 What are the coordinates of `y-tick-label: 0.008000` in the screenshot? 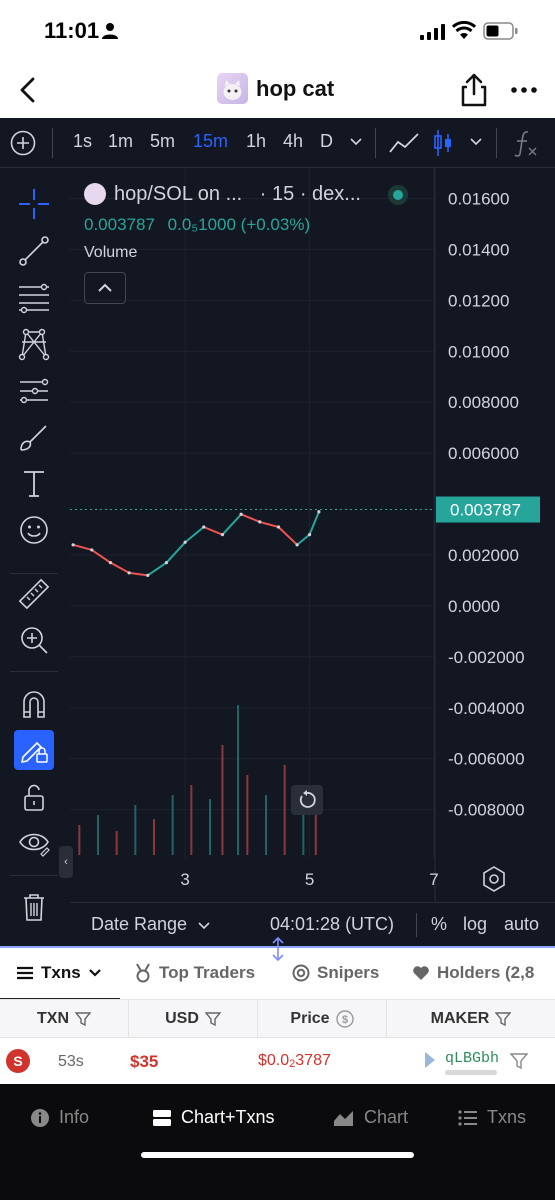 It's located at (483, 402).